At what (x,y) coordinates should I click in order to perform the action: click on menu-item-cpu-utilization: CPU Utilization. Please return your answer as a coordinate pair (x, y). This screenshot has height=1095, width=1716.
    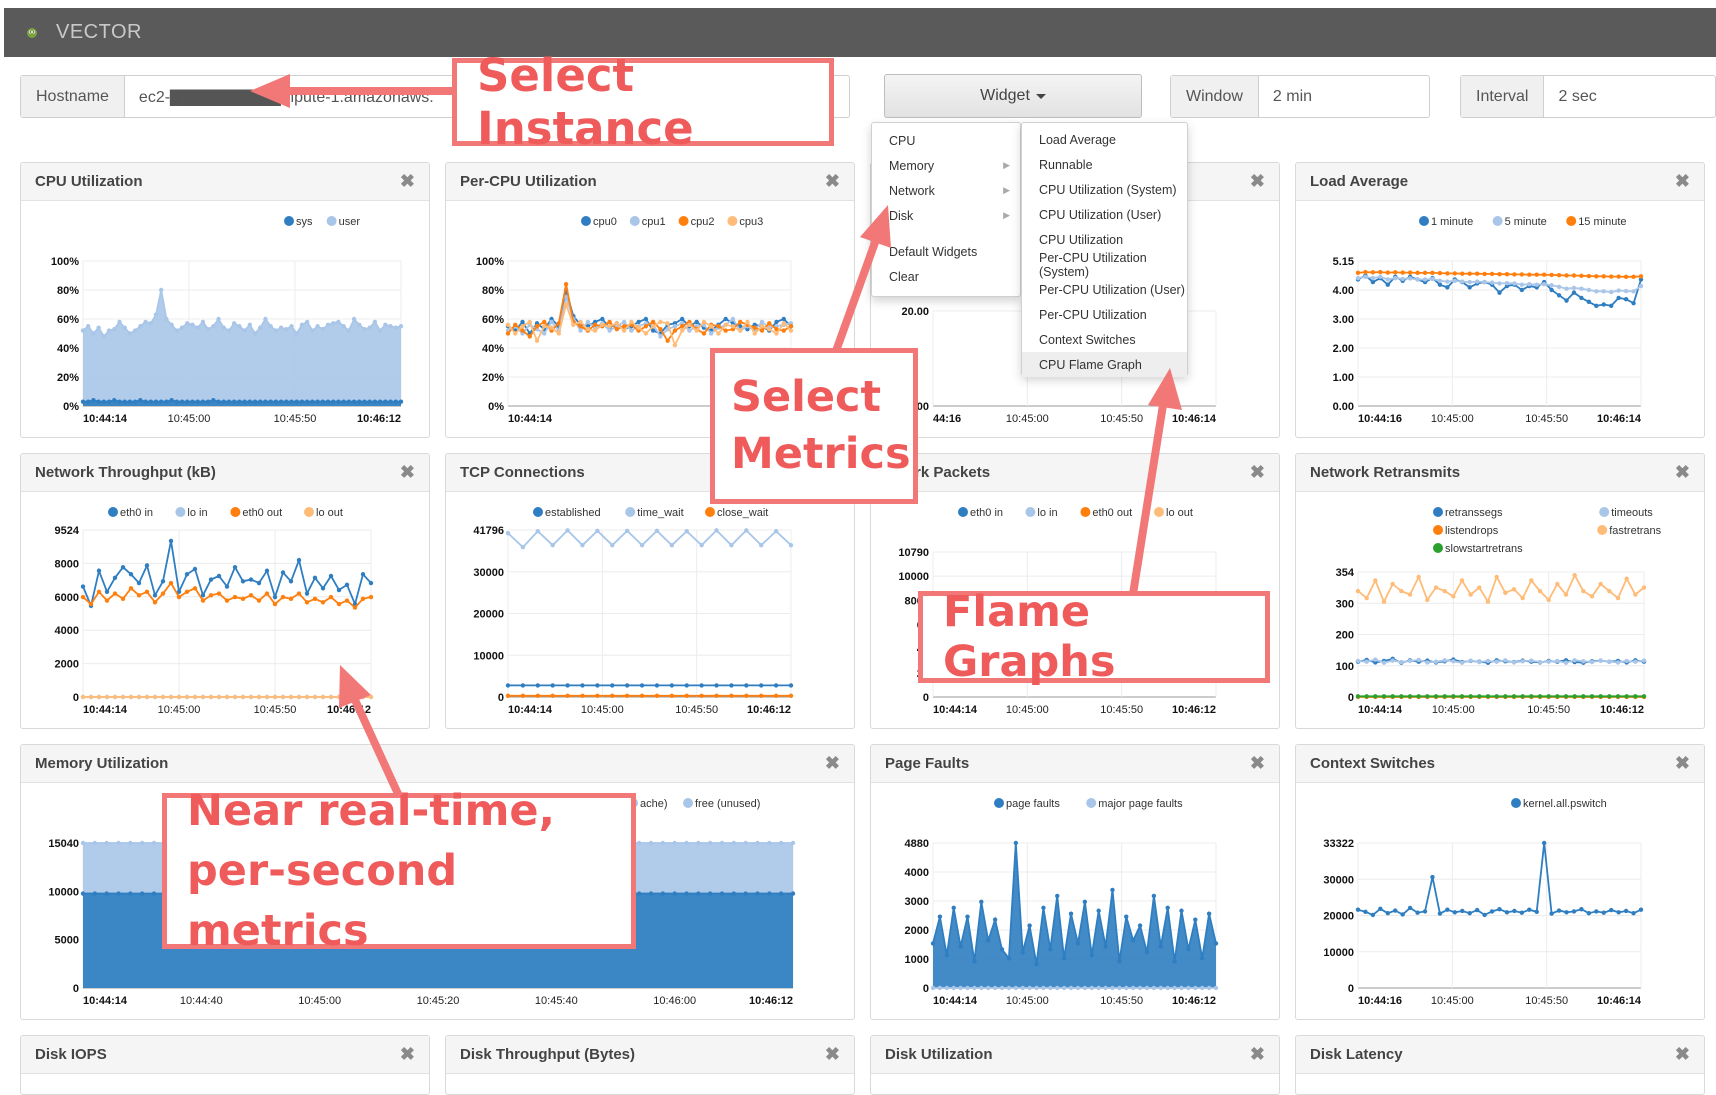
    Looking at the image, I should click on (1104, 239).